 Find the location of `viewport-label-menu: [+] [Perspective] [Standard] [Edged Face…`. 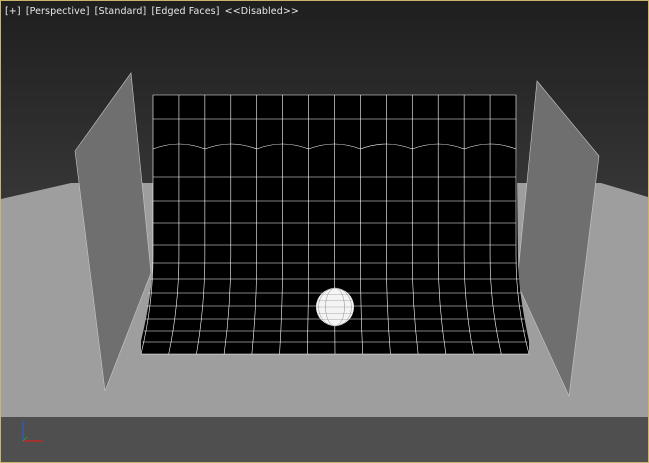

viewport-label-menu: [+] [Perspective] [Standard] [Edged Face… is located at coordinates (152, 11).